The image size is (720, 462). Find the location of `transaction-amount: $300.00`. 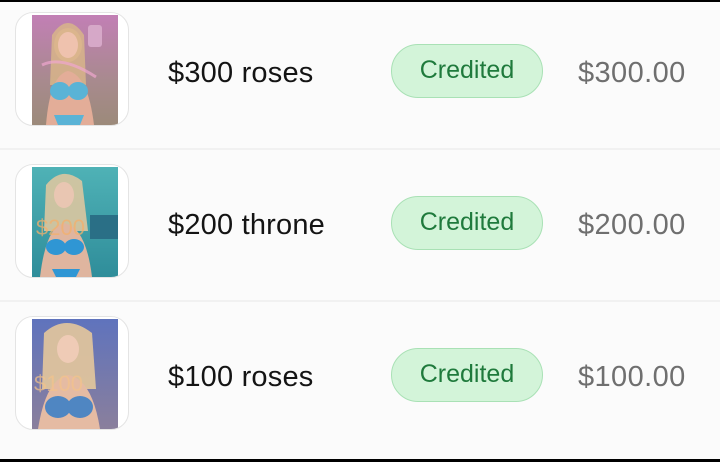

transaction-amount: $300.00 is located at coordinates (632, 73).